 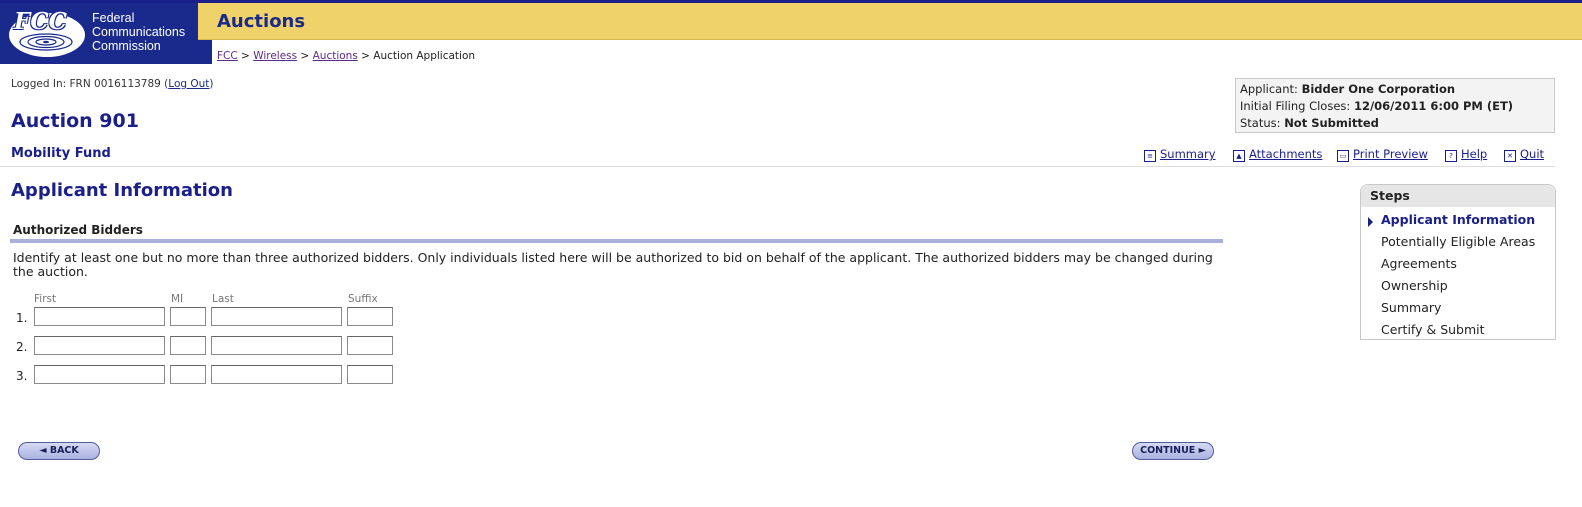 I want to click on quit-icon: ✕, so click(x=1510, y=156).